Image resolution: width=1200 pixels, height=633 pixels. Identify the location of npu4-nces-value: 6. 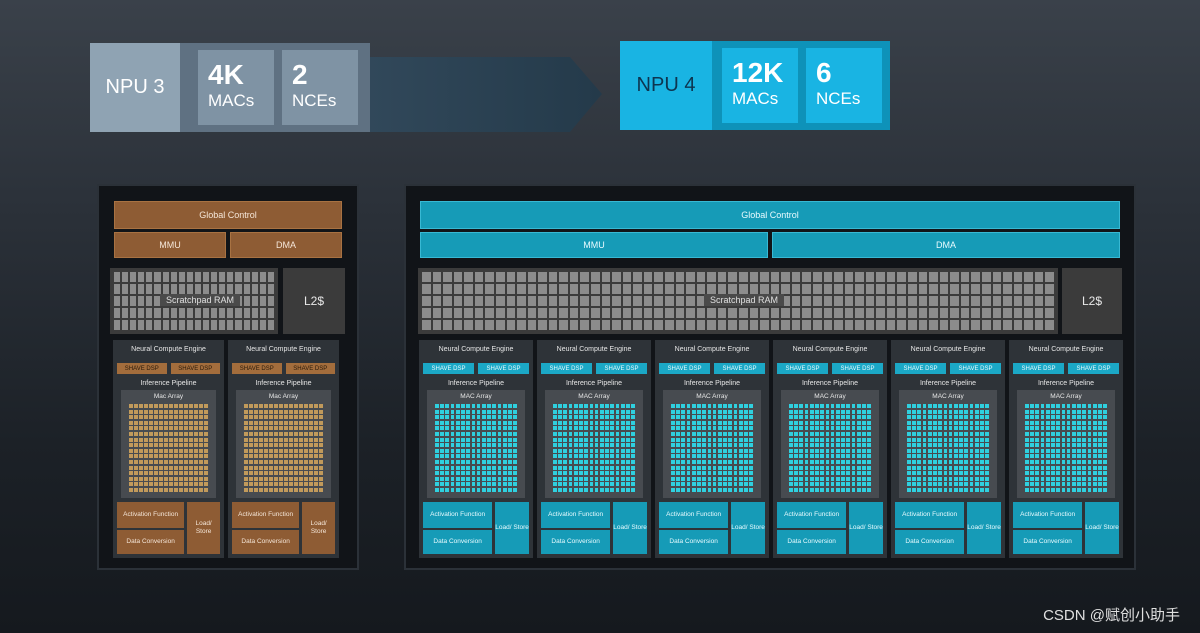
(824, 72).